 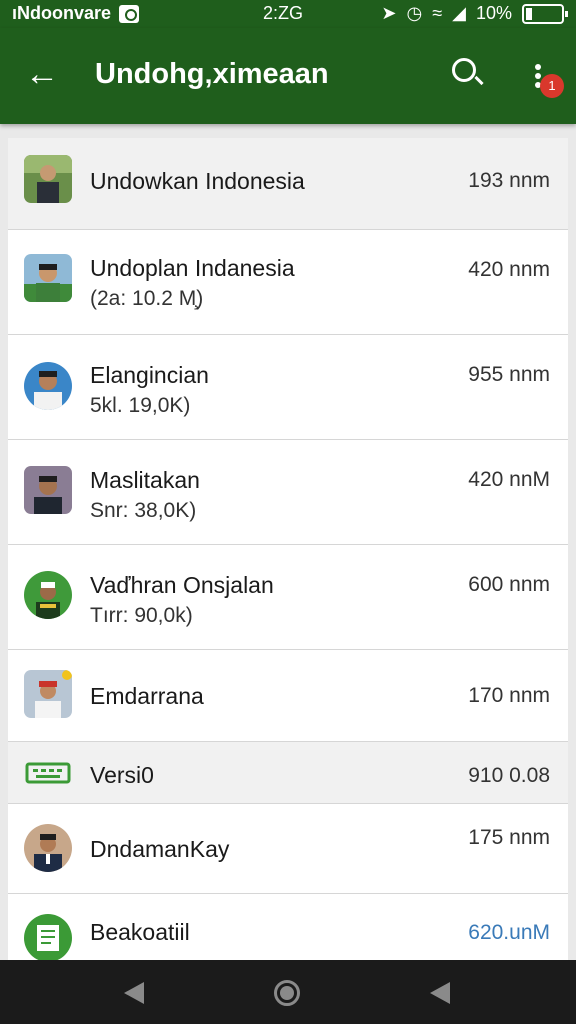 What do you see at coordinates (134, 993) in the screenshot?
I see `nav-back-icon` at bounding box center [134, 993].